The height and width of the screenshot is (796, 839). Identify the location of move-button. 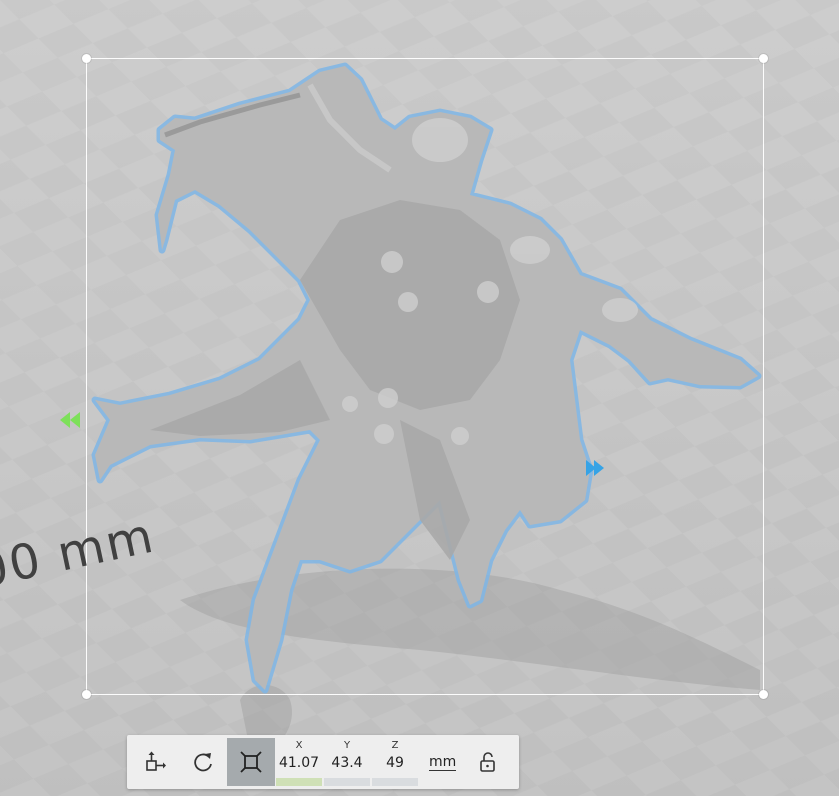
(155, 762).